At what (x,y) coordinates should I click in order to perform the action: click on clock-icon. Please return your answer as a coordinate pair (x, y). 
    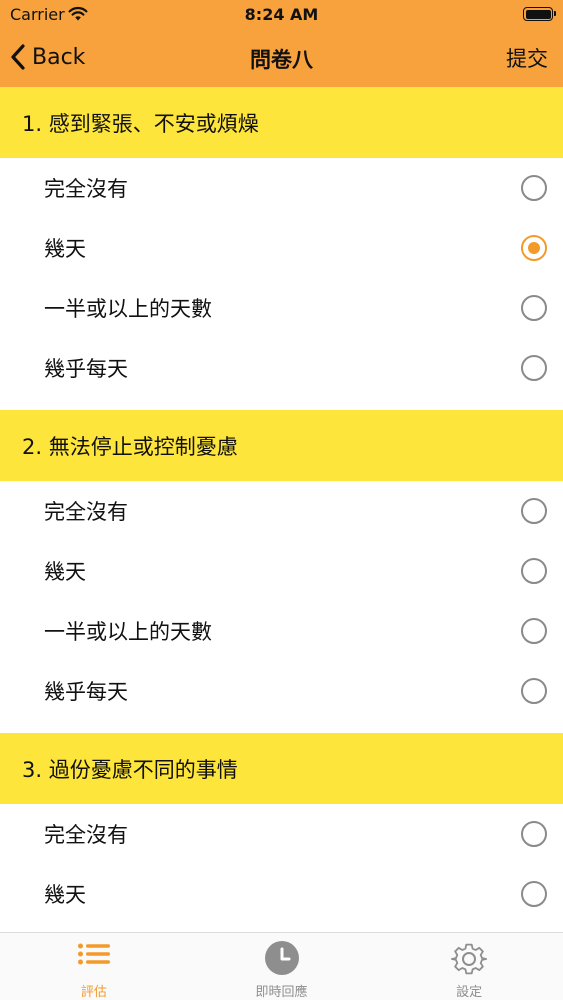
    Looking at the image, I should click on (281, 958).